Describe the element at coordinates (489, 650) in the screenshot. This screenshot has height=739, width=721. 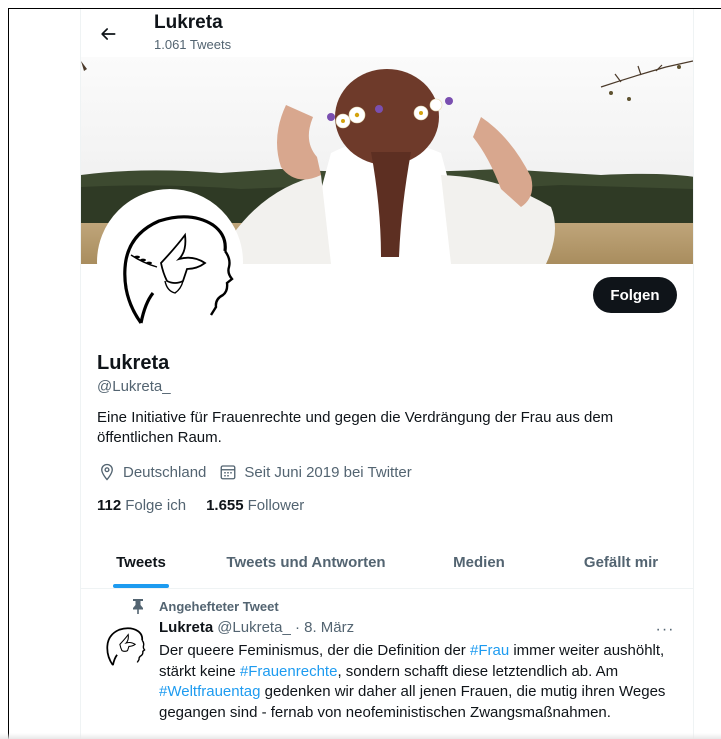
I see `hashtag-link: #Frau` at that location.